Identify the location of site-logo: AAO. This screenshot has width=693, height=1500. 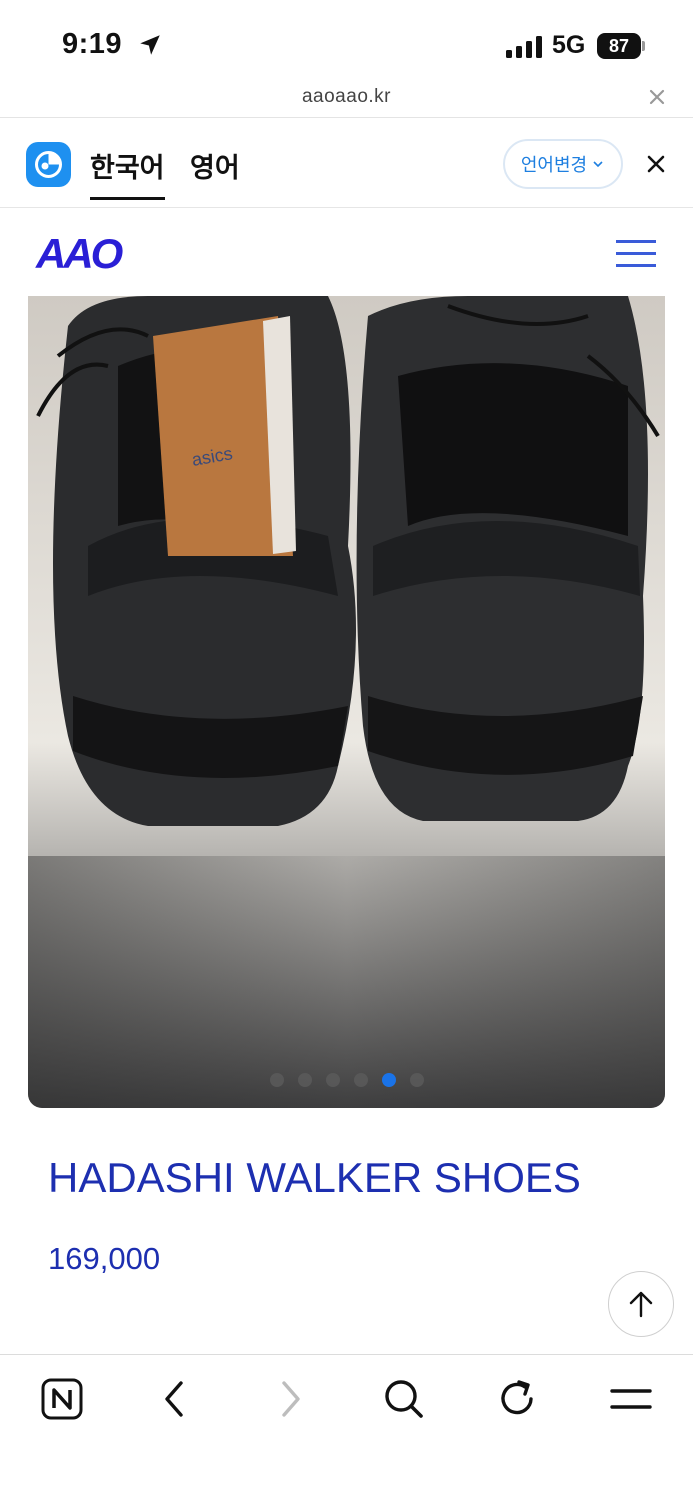
(79, 254).